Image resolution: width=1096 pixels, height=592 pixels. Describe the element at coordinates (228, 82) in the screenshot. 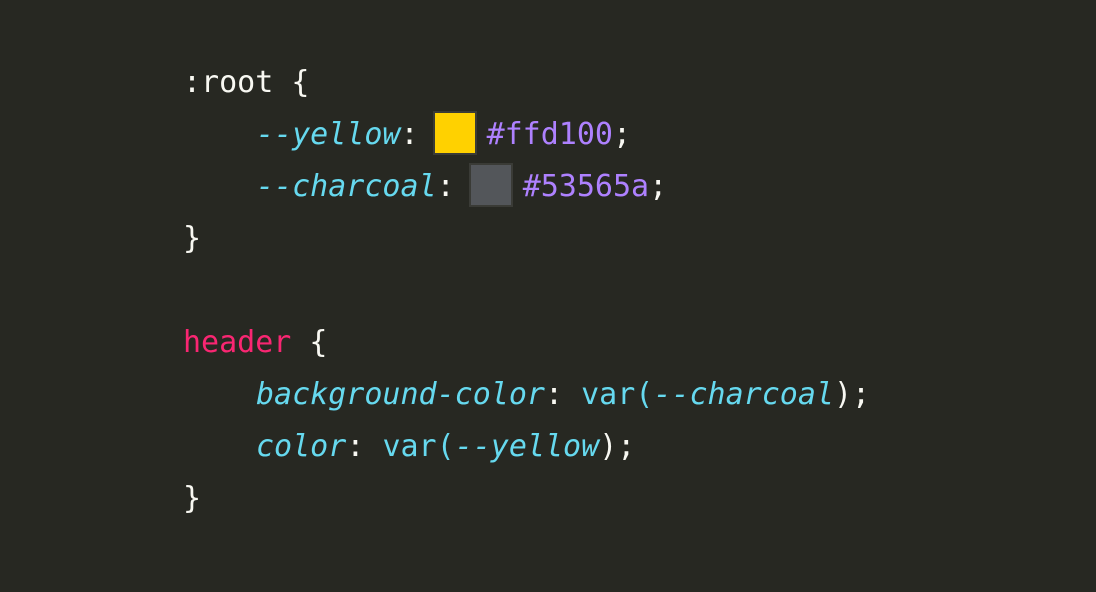

I see `root-selector: :root` at that location.